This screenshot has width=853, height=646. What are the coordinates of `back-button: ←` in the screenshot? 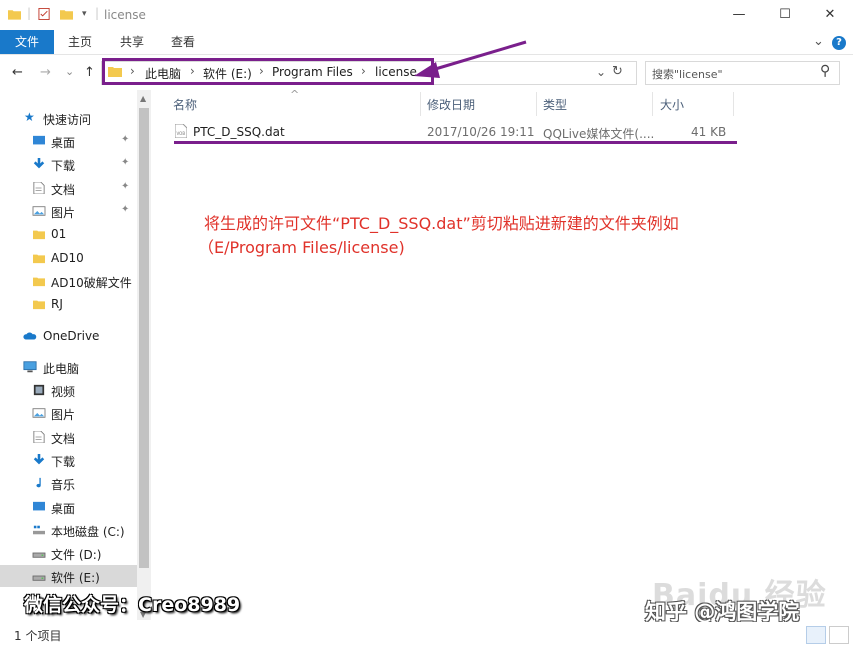 It's located at (17, 72).